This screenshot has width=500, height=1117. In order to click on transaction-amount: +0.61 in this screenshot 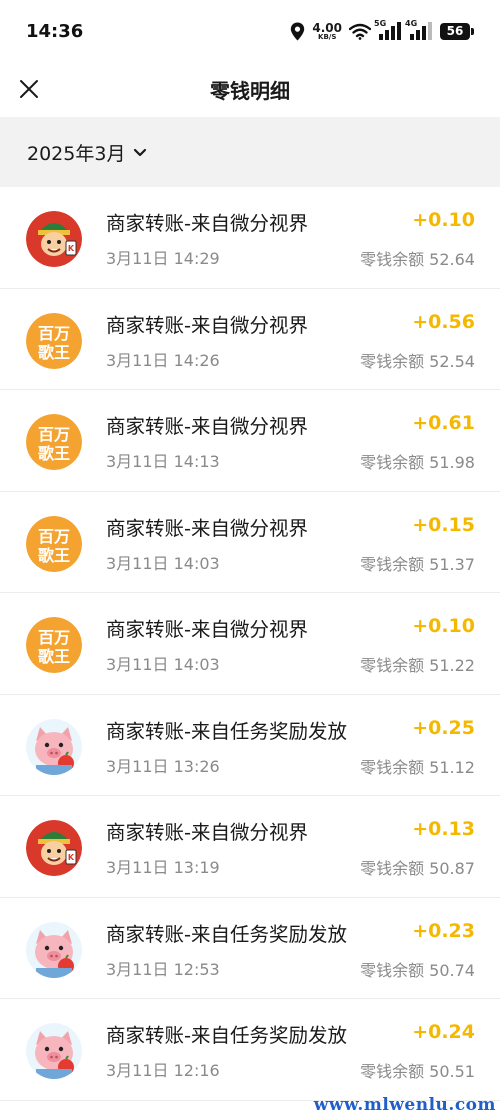, I will do `click(443, 423)`.